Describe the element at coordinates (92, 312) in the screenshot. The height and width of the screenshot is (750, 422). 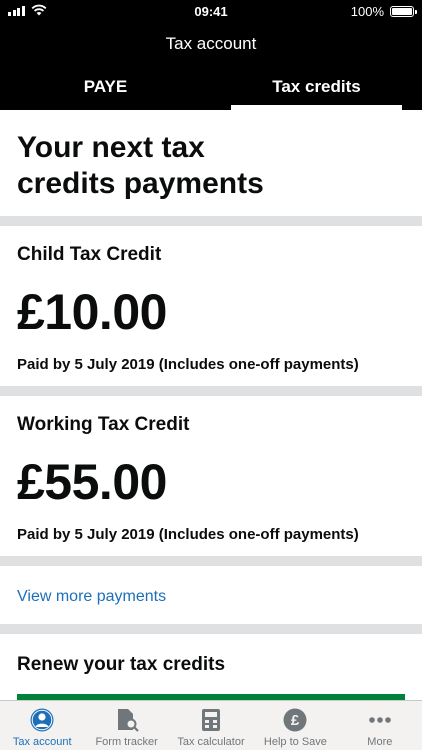
I see `payment-amount: £10.00` at that location.